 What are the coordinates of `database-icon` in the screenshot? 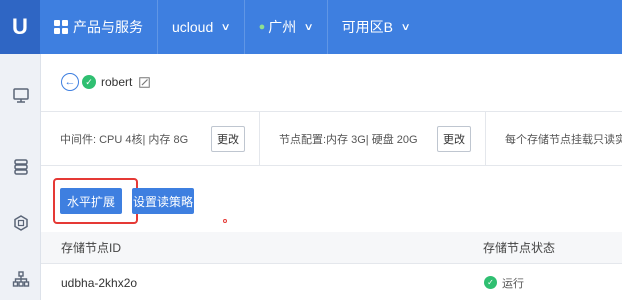 It's located at (20, 167).